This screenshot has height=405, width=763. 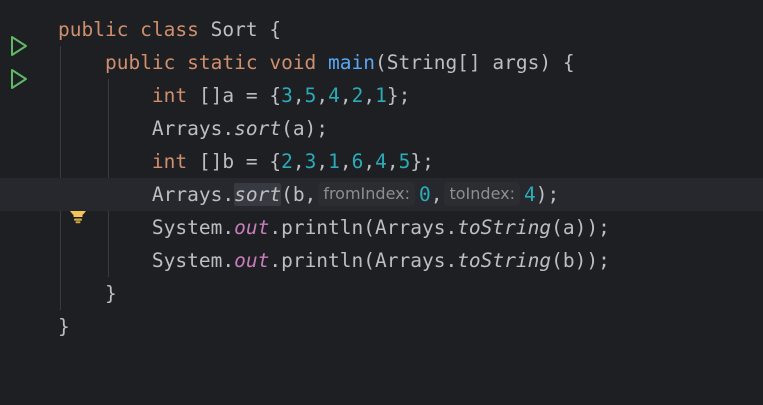 What do you see at coordinates (234, 161) in the screenshot?
I see `code-text: []b = {` at bounding box center [234, 161].